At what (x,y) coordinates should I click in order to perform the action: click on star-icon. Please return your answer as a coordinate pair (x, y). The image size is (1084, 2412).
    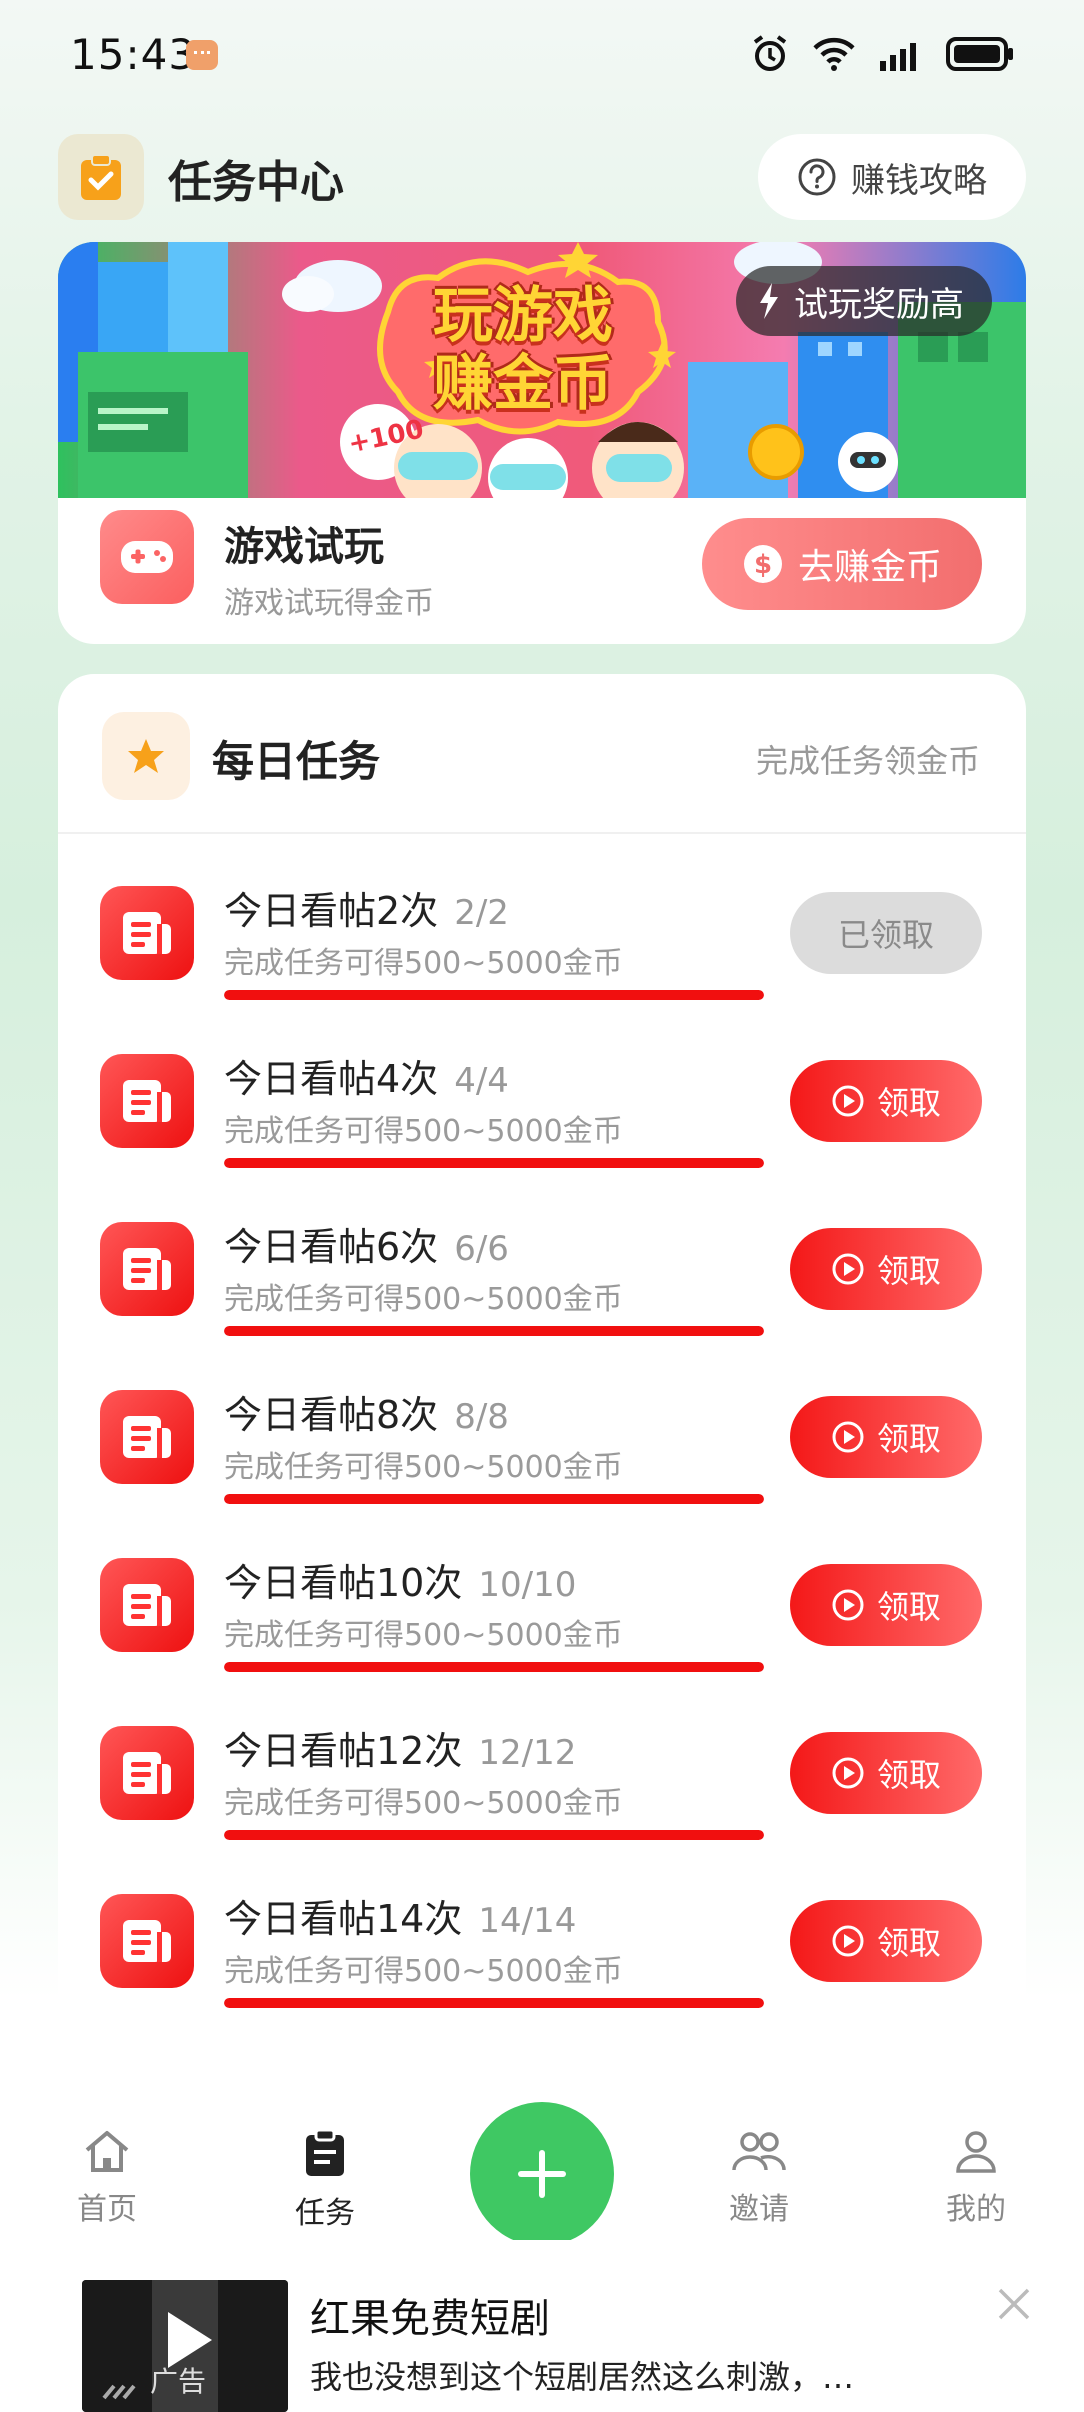
    Looking at the image, I should click on (146, 756).